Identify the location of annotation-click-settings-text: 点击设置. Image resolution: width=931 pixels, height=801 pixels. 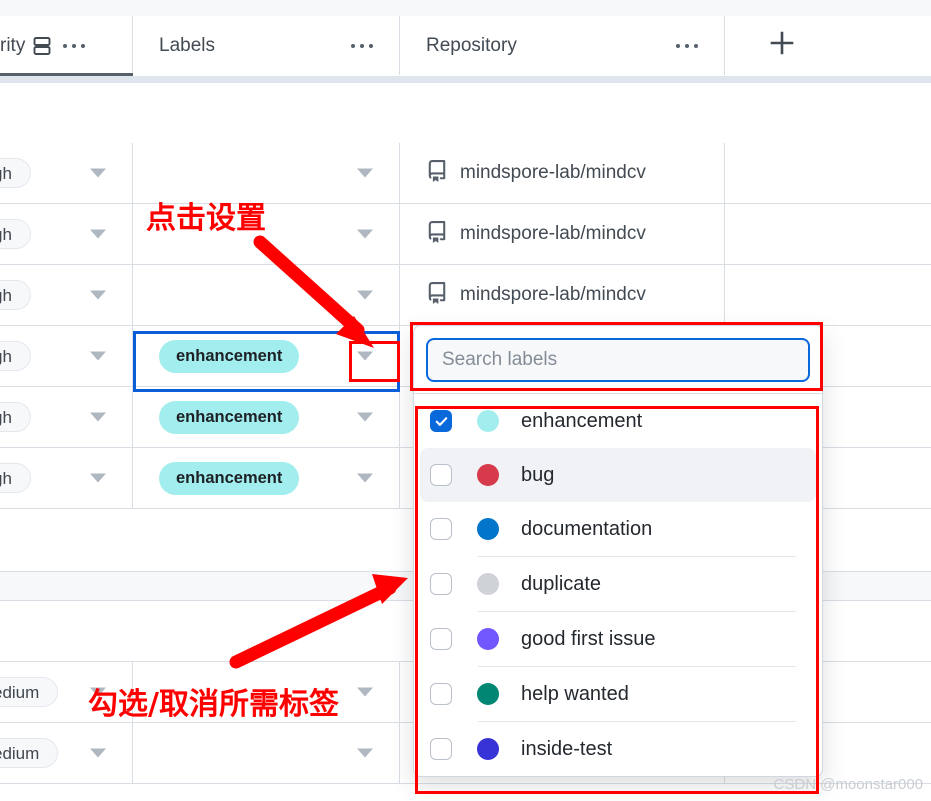
(206, 218).